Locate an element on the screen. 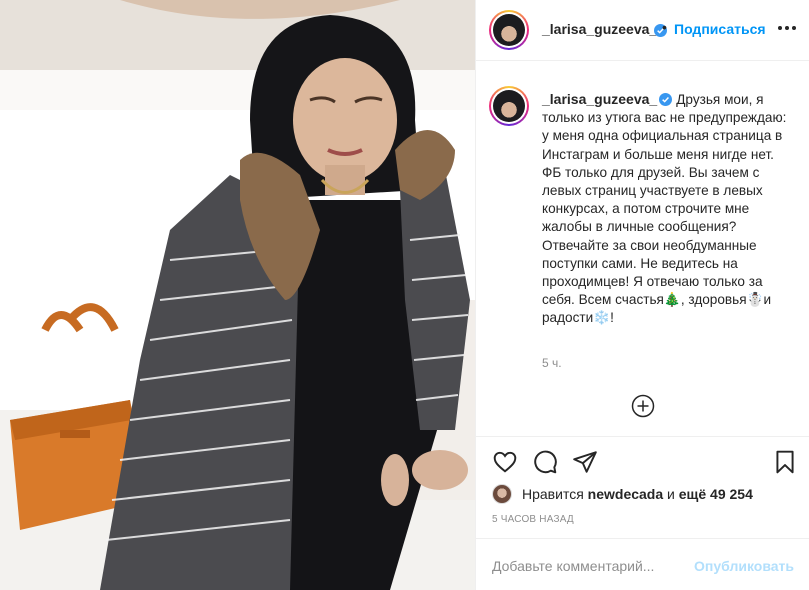 This screenshot has height=590, width=809. post-header: _larisa_guzeeva_ • Подписаться is located at coordinates (642, 30).